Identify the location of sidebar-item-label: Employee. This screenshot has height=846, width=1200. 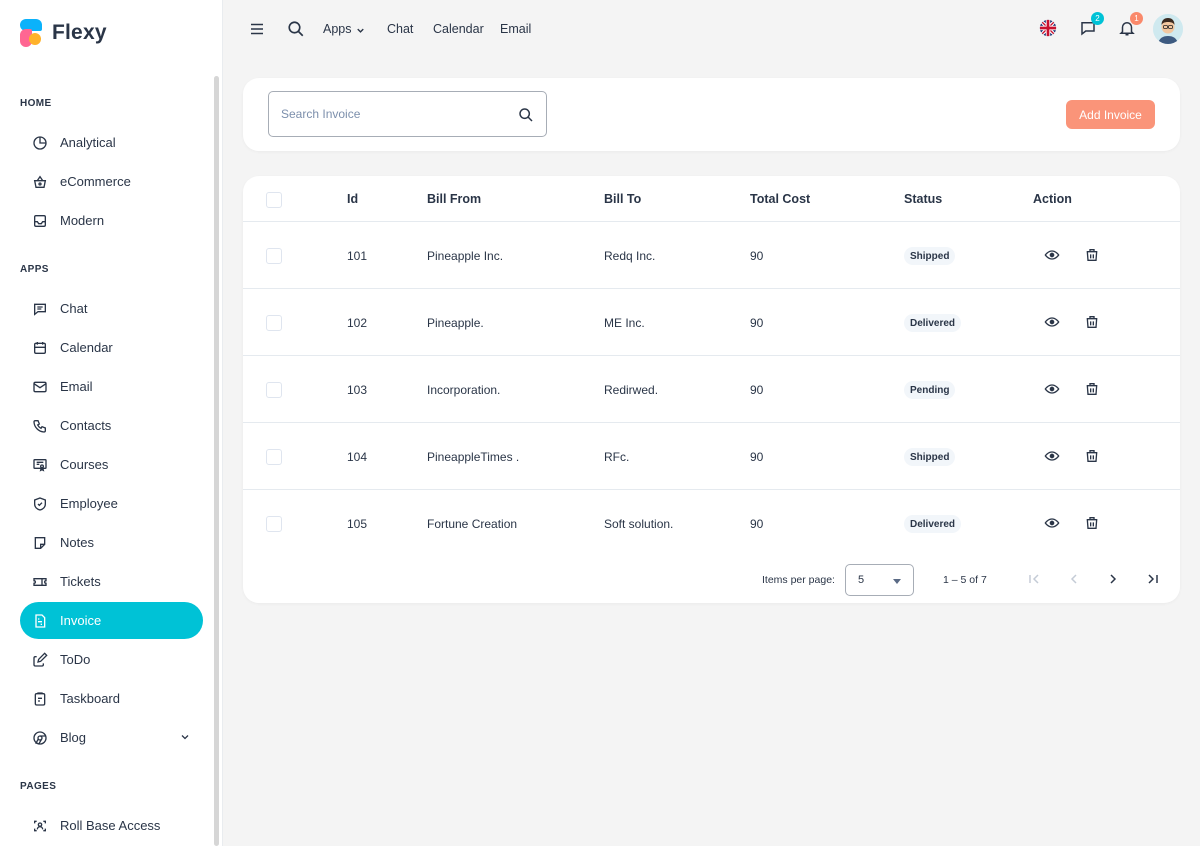
(89, 503).